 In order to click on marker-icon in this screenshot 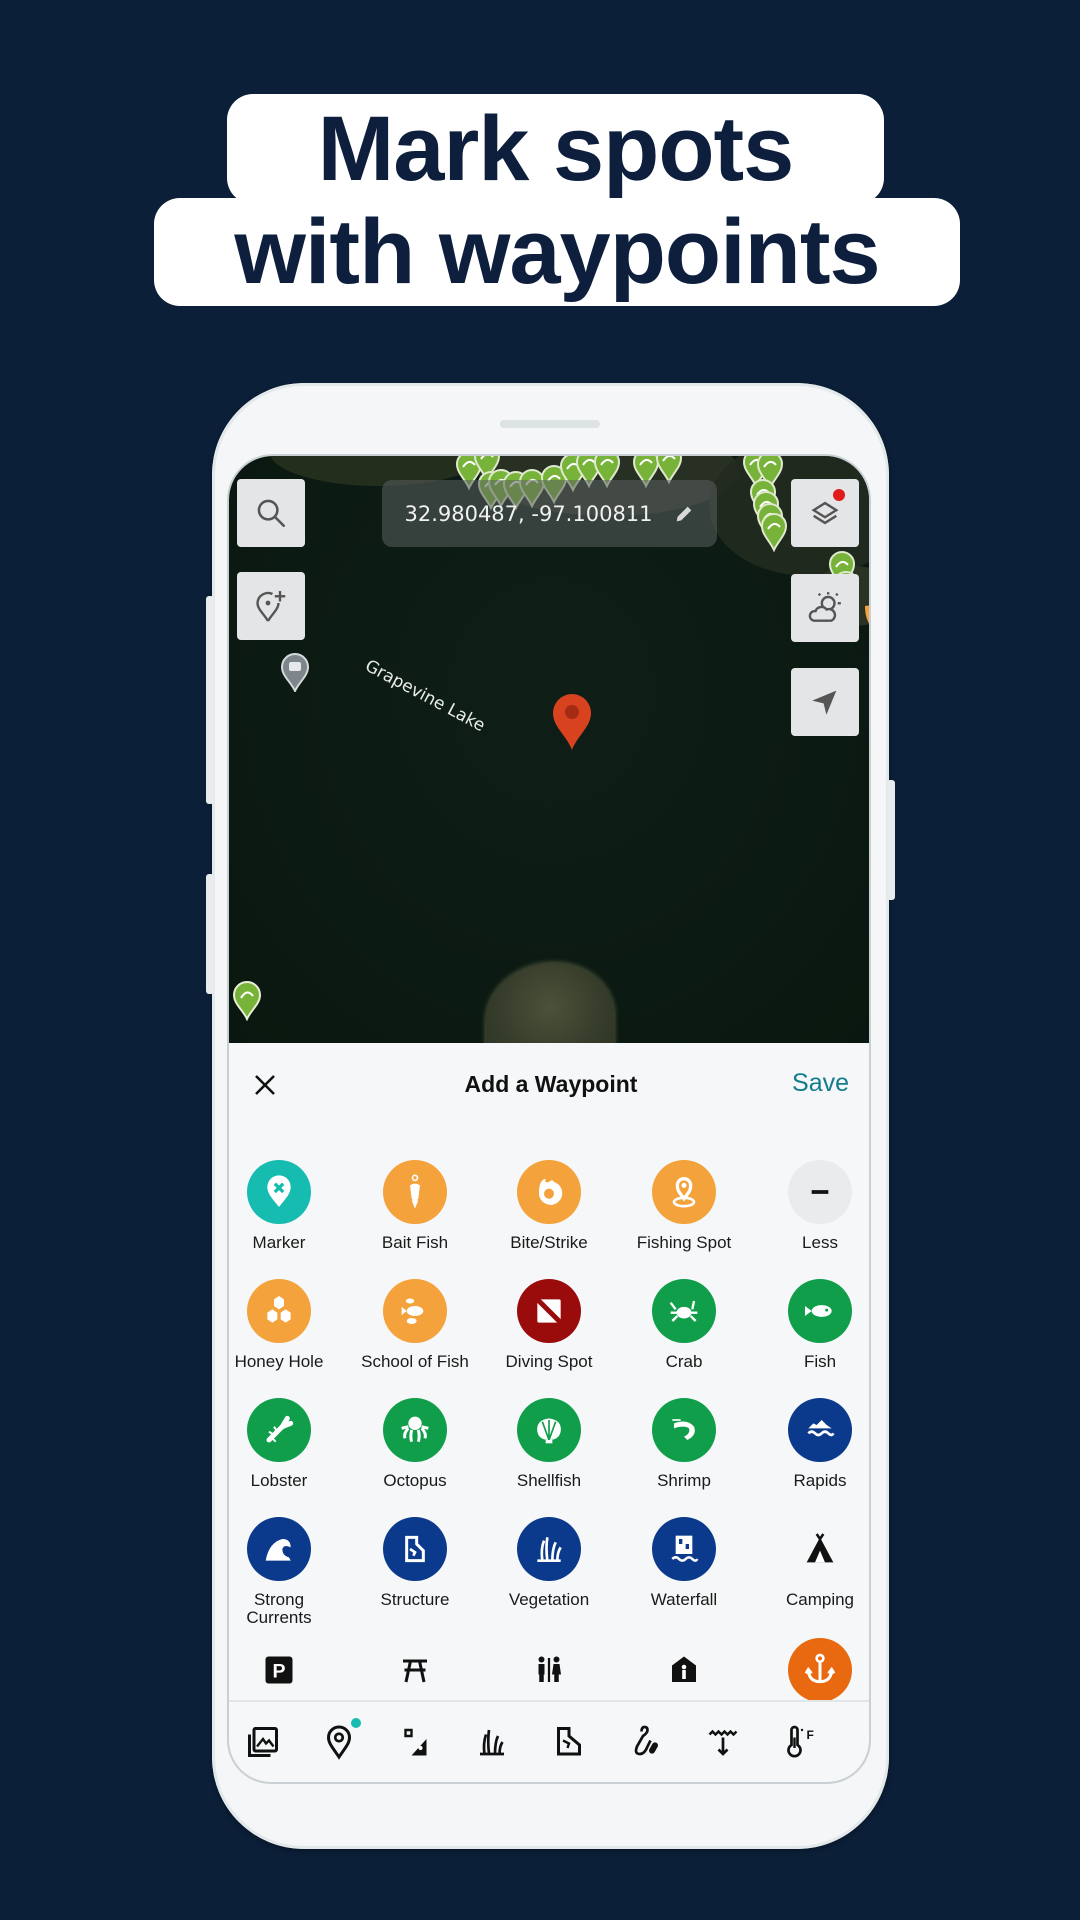, I will do `click(279, 1191)`.